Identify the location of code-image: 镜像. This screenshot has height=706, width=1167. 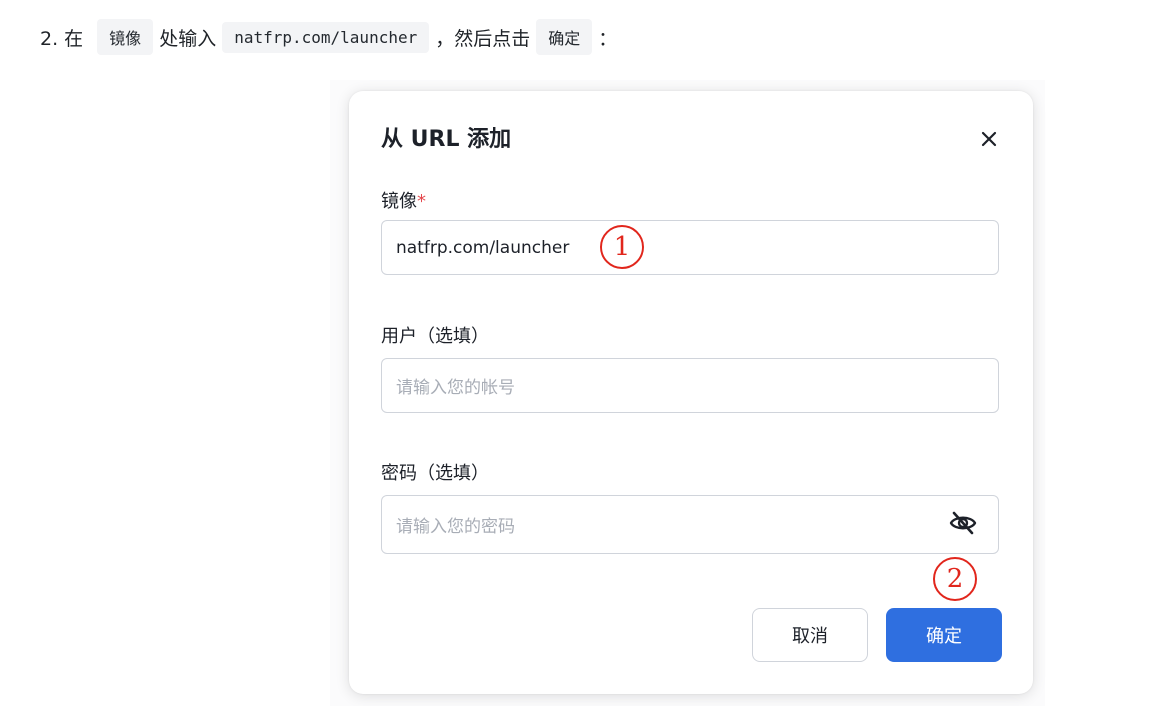
(125, 37).